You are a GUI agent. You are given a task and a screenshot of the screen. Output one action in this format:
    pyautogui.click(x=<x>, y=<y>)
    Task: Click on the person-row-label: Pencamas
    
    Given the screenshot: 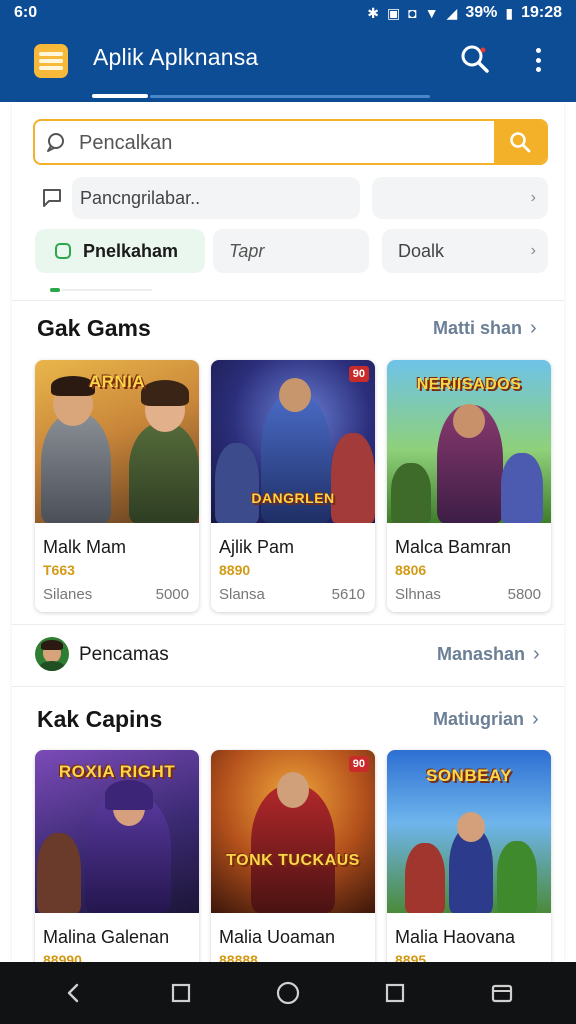 What is the action you would take?
    pyautogui.click(x=124, y=654)
    